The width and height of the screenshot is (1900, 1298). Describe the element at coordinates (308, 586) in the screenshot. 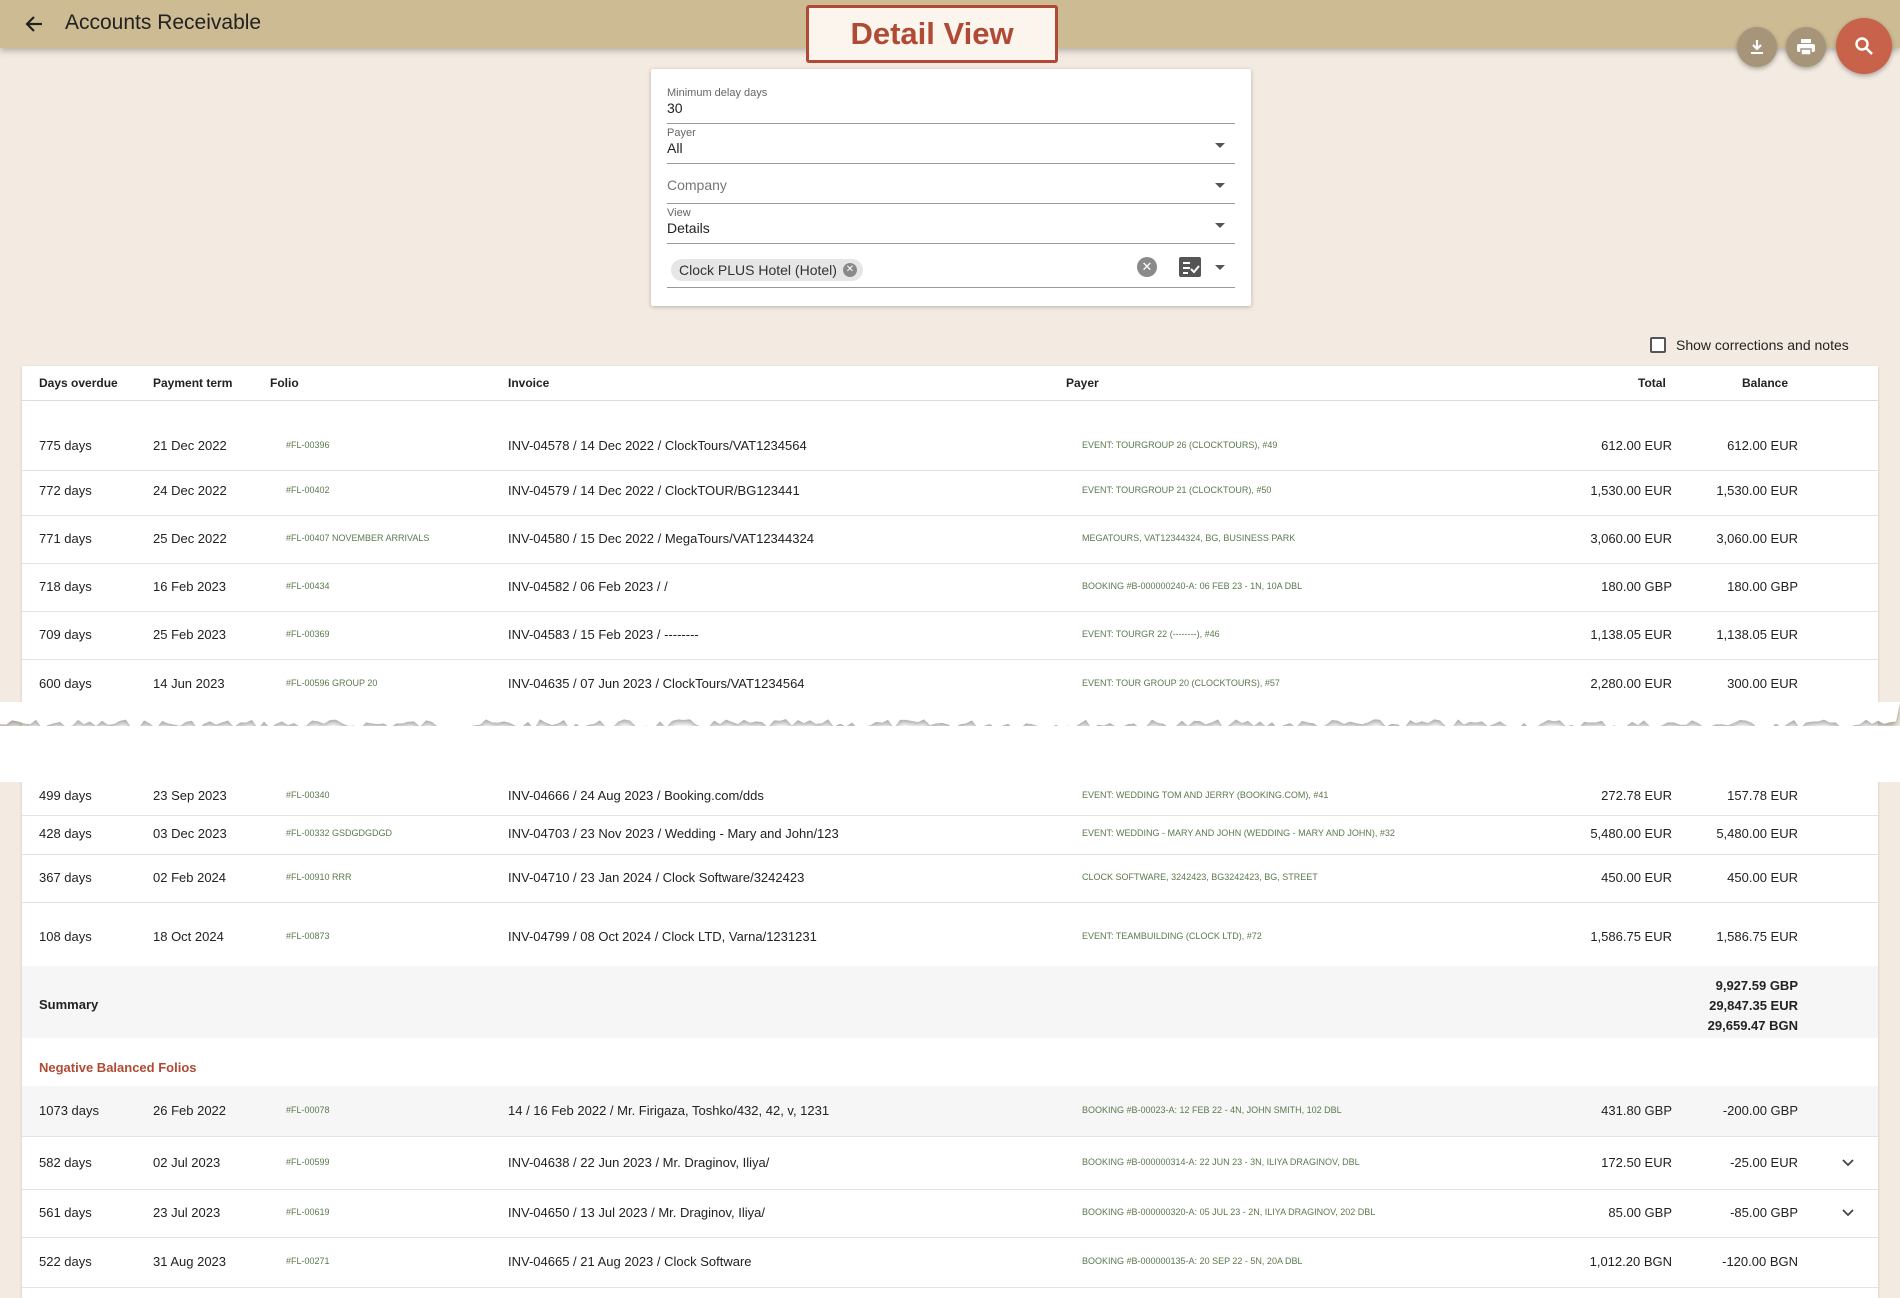

I see `folio-link: #FL-00434` at that location.